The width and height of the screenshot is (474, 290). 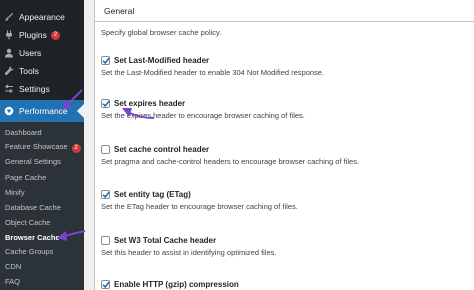 What do you see at coordinates (161, 60) in the screenshot?
I see `option-label: Set Last-Modified header` at bounding box center [161, 60].